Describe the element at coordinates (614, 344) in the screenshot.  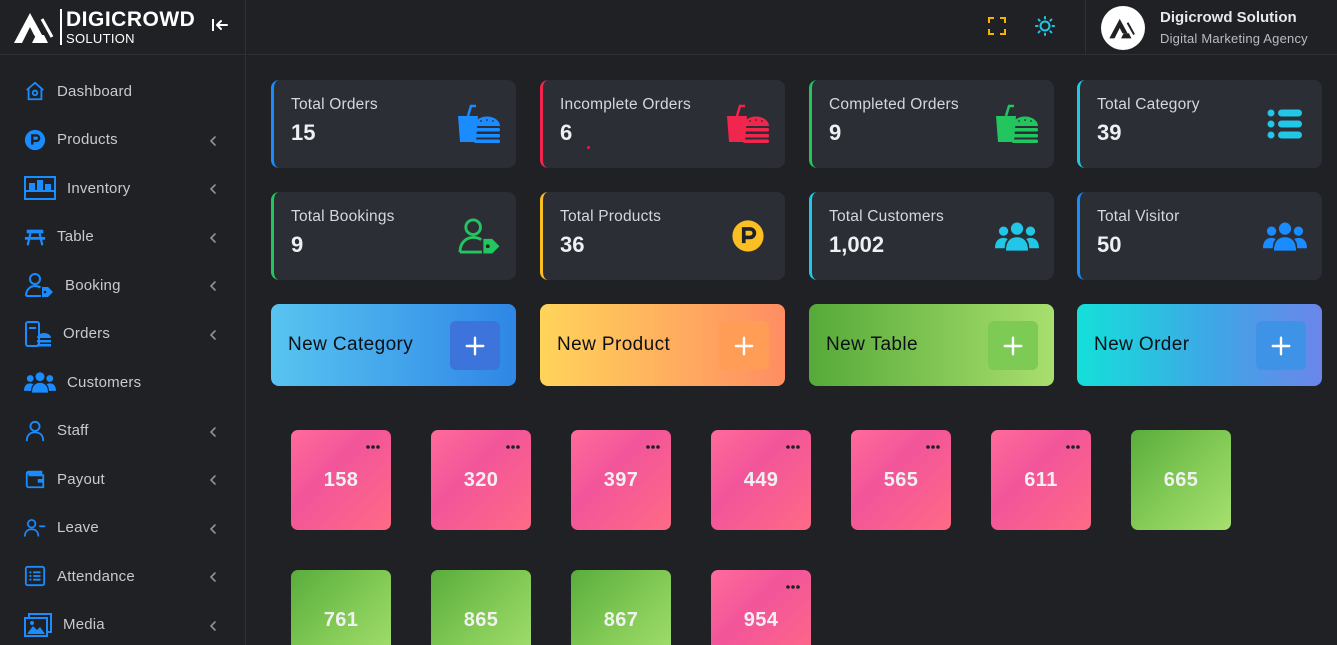
I see `action-label: New Product` at that location.